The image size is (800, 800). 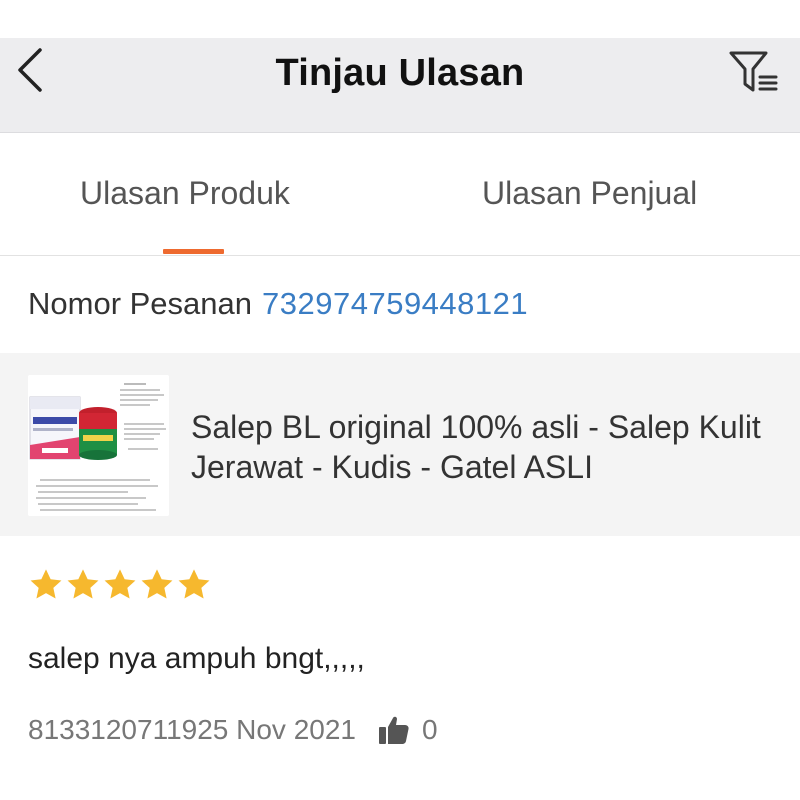 I want to click on active-tab-indicator, so click(x=193, y=251).